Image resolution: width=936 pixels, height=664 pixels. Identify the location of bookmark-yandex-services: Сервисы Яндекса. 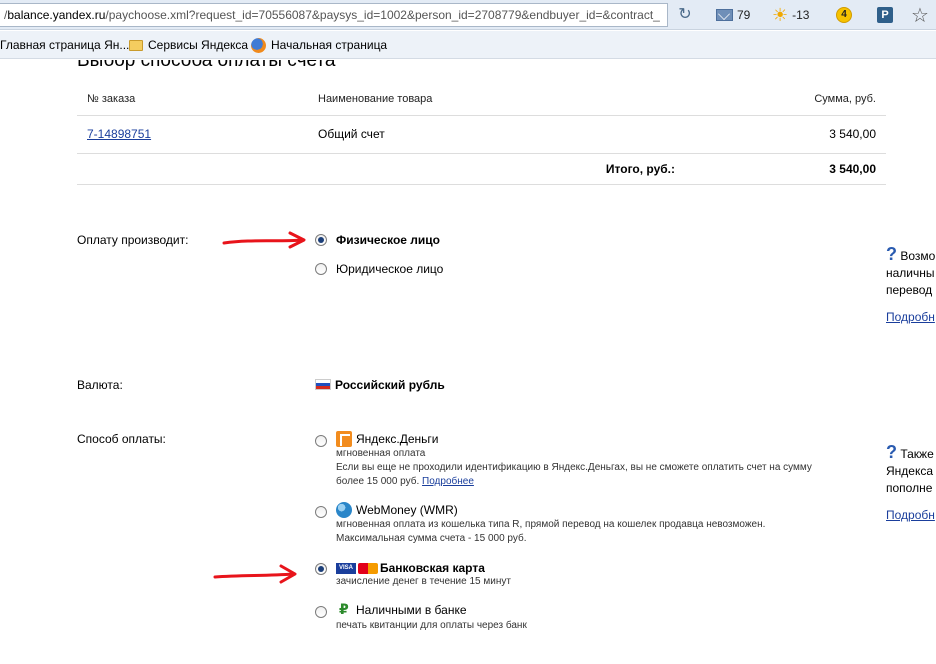
(188, 45).